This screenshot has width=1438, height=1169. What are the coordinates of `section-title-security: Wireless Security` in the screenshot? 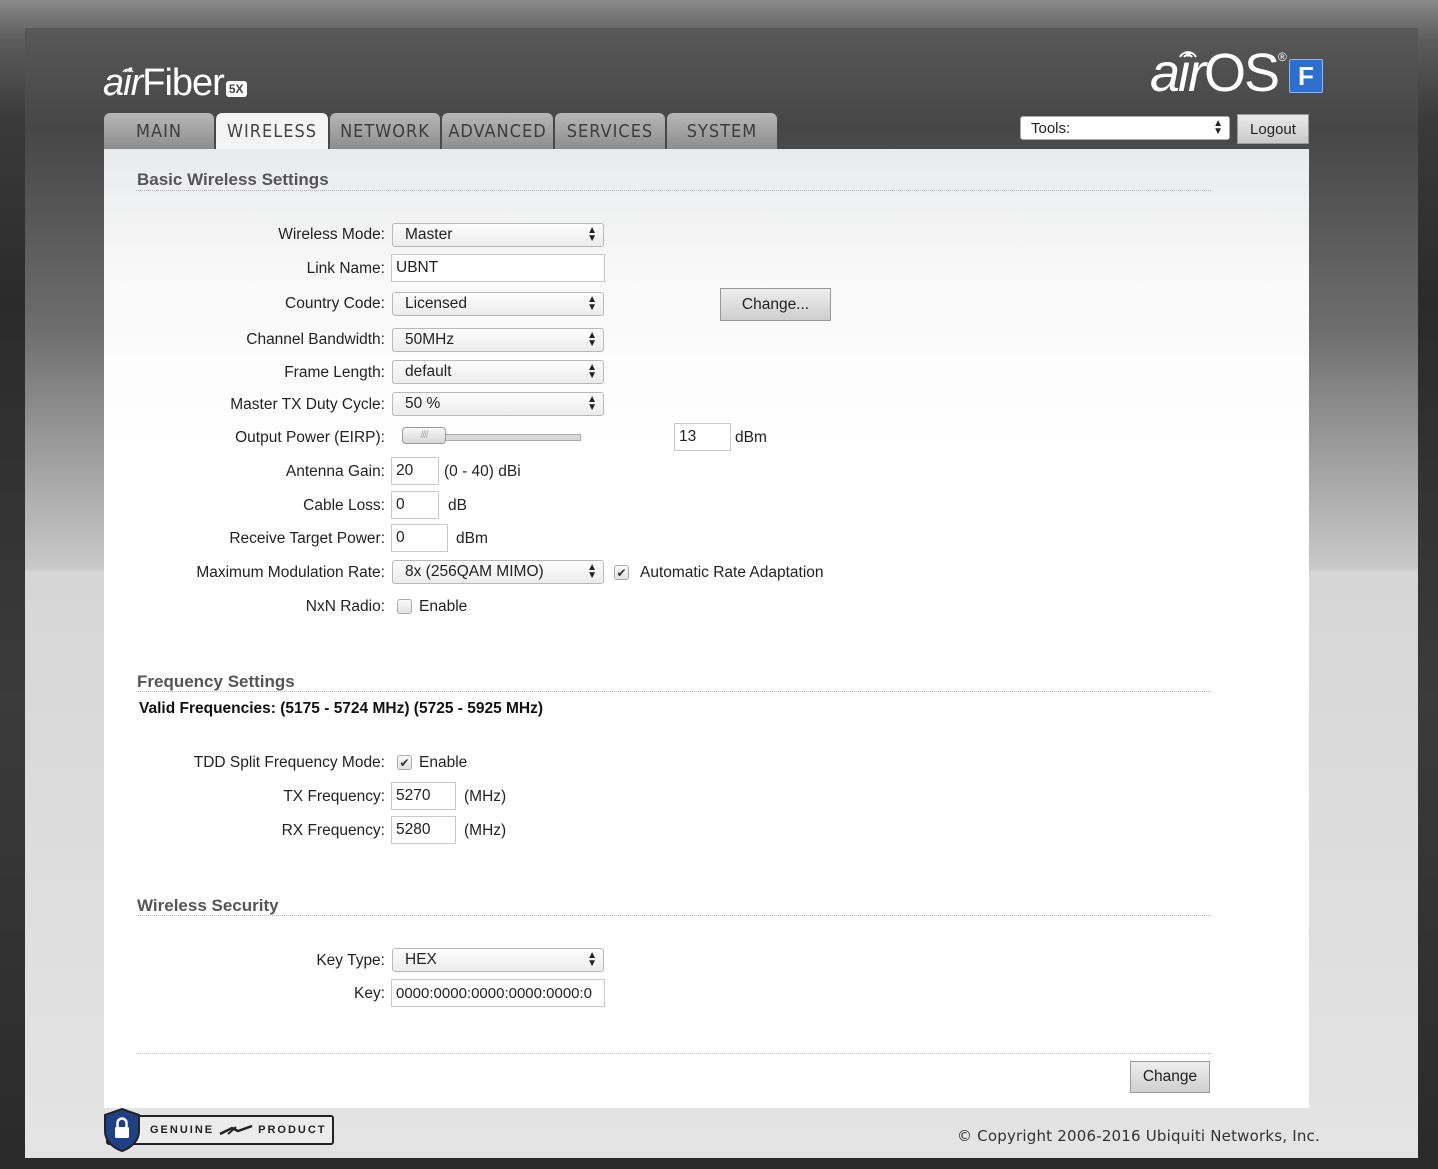 It's located at (208, 905).